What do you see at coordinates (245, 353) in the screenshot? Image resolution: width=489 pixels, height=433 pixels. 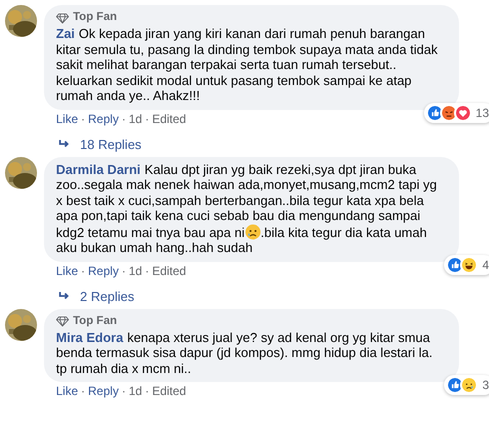 I see `comment-text: Mira Edora kenapa xterus jual ye? sy ad kenal org yg kitar smua benda termasuk sisa dapur (jd kompos). mmg hidup dia lestari la. tp rumah dia x mcm ni..` at bounding box center [245, 353].